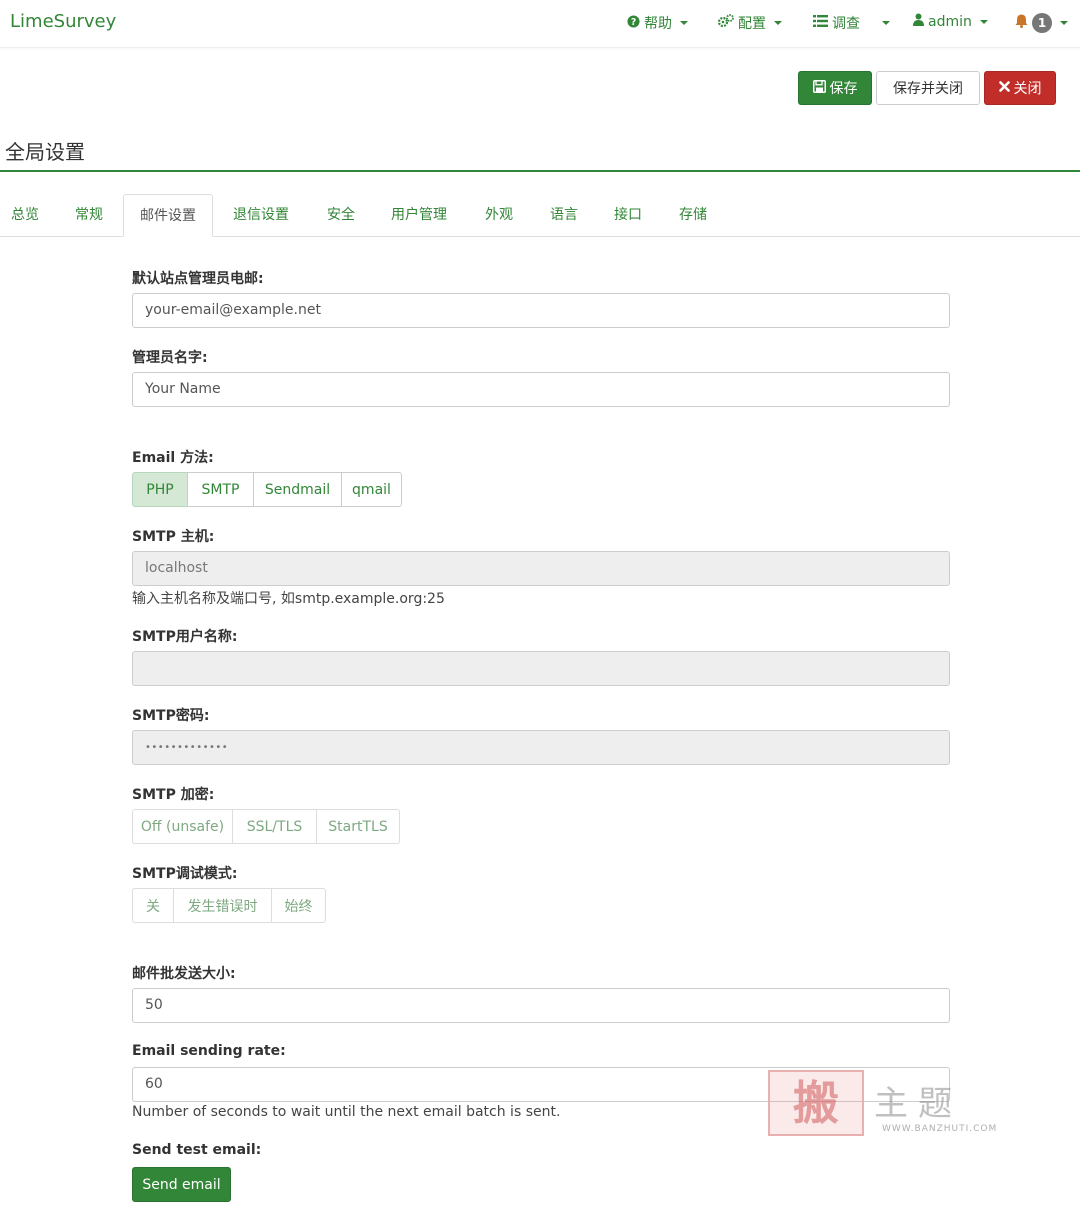 Image resolution: width=1080 pixels, height=1212 pixels. Describe the element at coordinates (843, 89) in the screenshot. I see `save-button-label: 保存` at that location.